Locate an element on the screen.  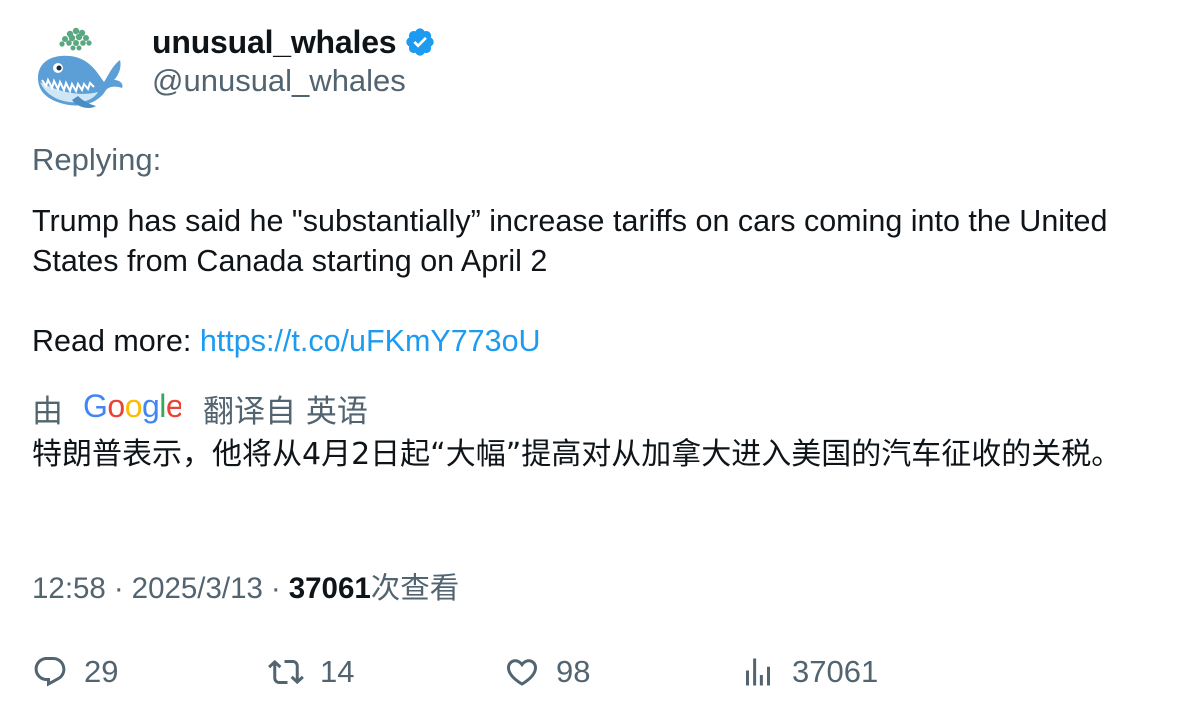
author-avatar is located at coordinates (79, 69).